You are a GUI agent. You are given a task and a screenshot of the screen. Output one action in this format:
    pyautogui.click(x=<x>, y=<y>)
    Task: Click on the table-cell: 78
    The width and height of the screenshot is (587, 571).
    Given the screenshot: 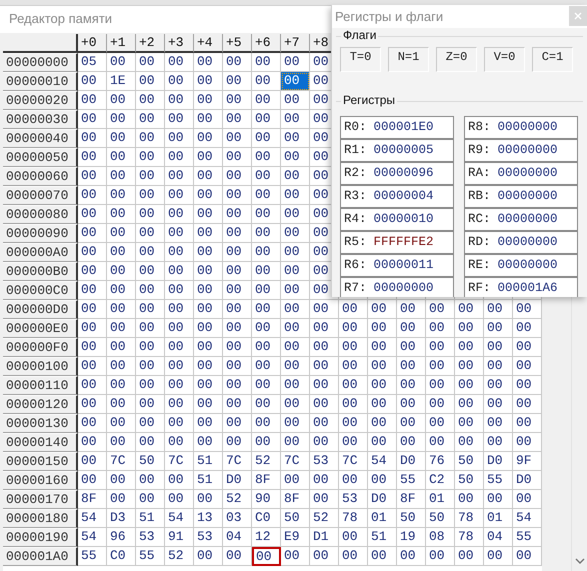 What is the action you would take?
    pyautogui.click(x=353, y=518)
    